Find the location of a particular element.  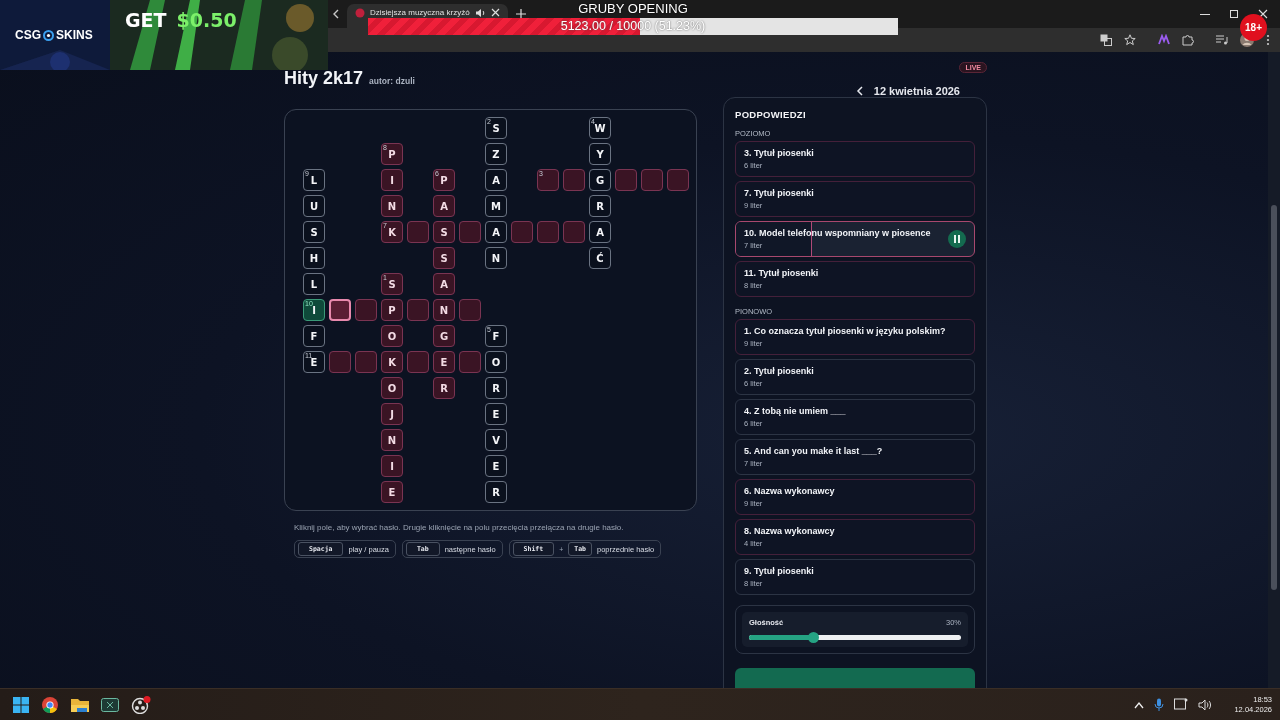

offer-text: GET is located at coordinates (146, 20).